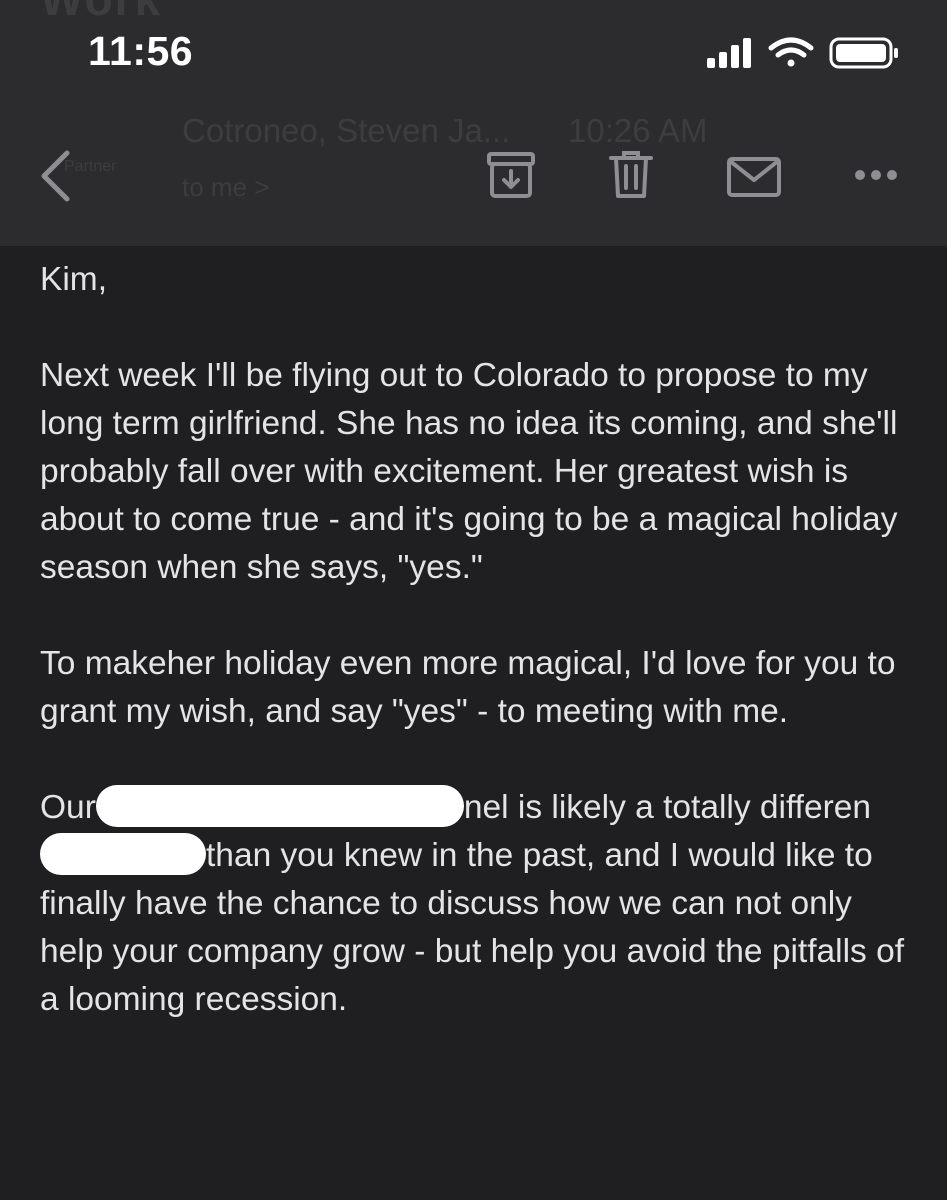 This screenshot has width=947, height=1200. I want to click on battery-icon, so click(863, 53).